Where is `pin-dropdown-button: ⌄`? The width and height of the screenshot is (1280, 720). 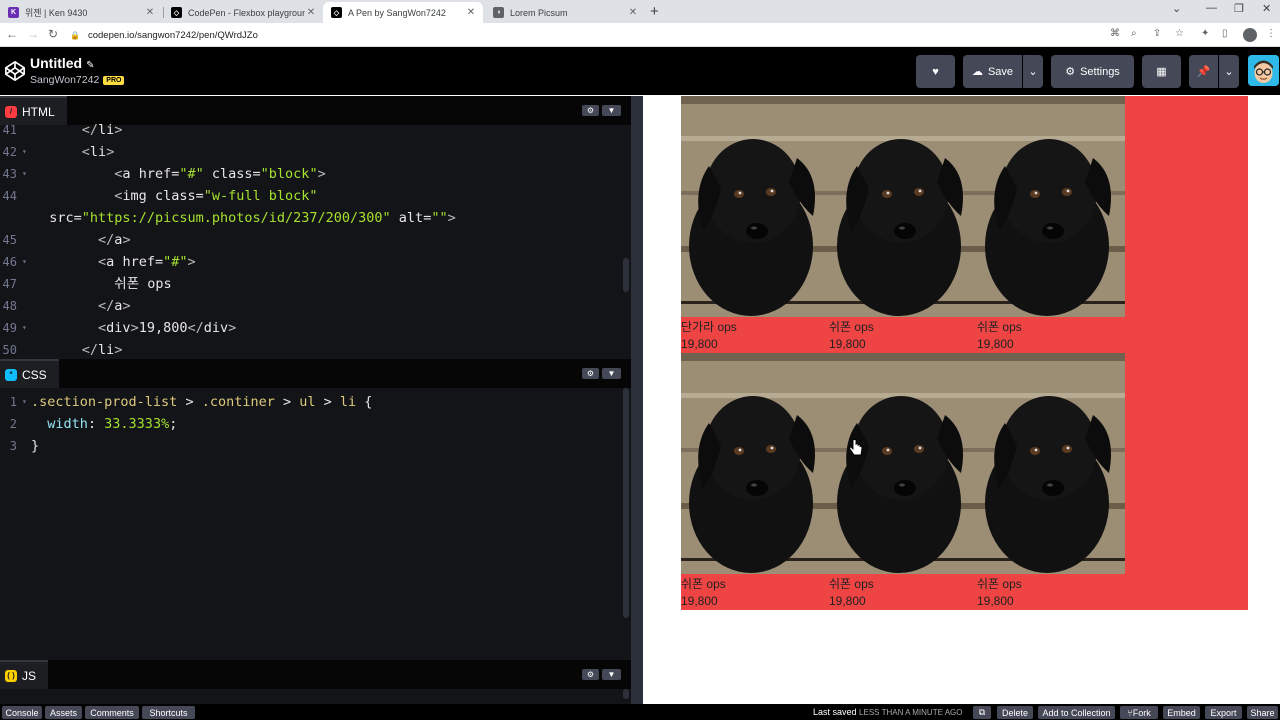
pin-dropdown-button: ⌄ is located at coordinates (1229, 71).